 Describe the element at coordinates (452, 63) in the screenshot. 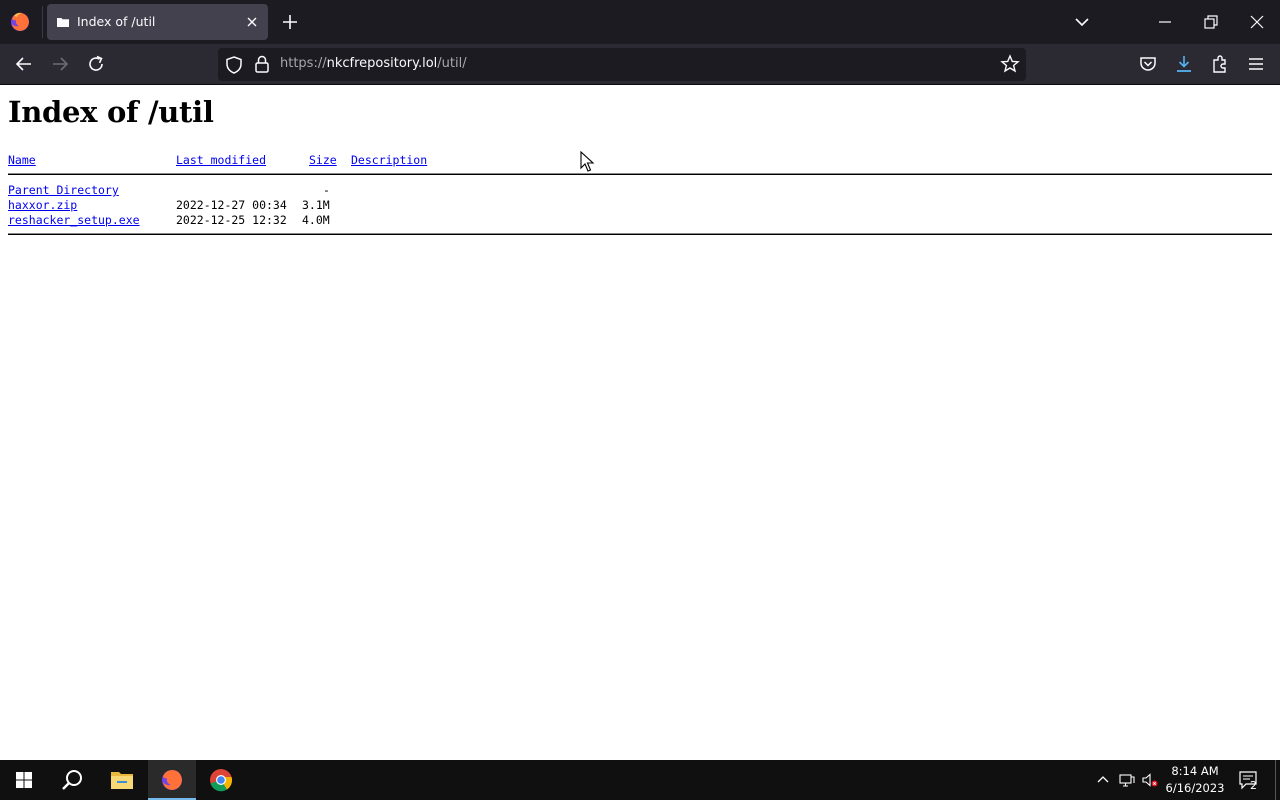

I see `url-path: /util/` at that location.